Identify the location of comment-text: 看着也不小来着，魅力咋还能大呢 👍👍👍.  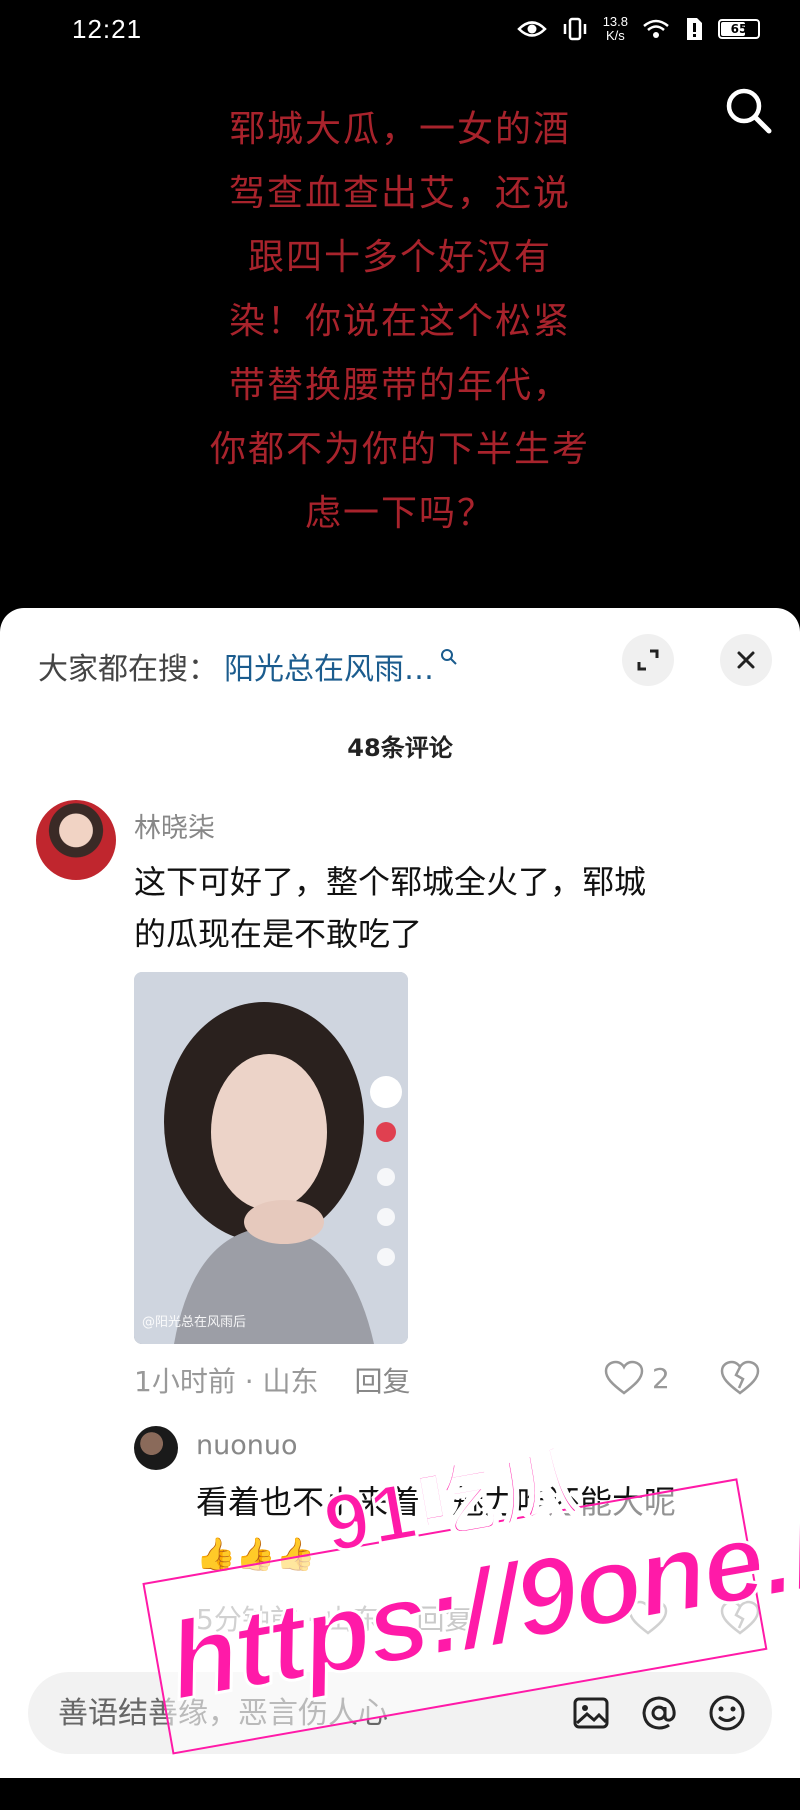
(436, 1528).